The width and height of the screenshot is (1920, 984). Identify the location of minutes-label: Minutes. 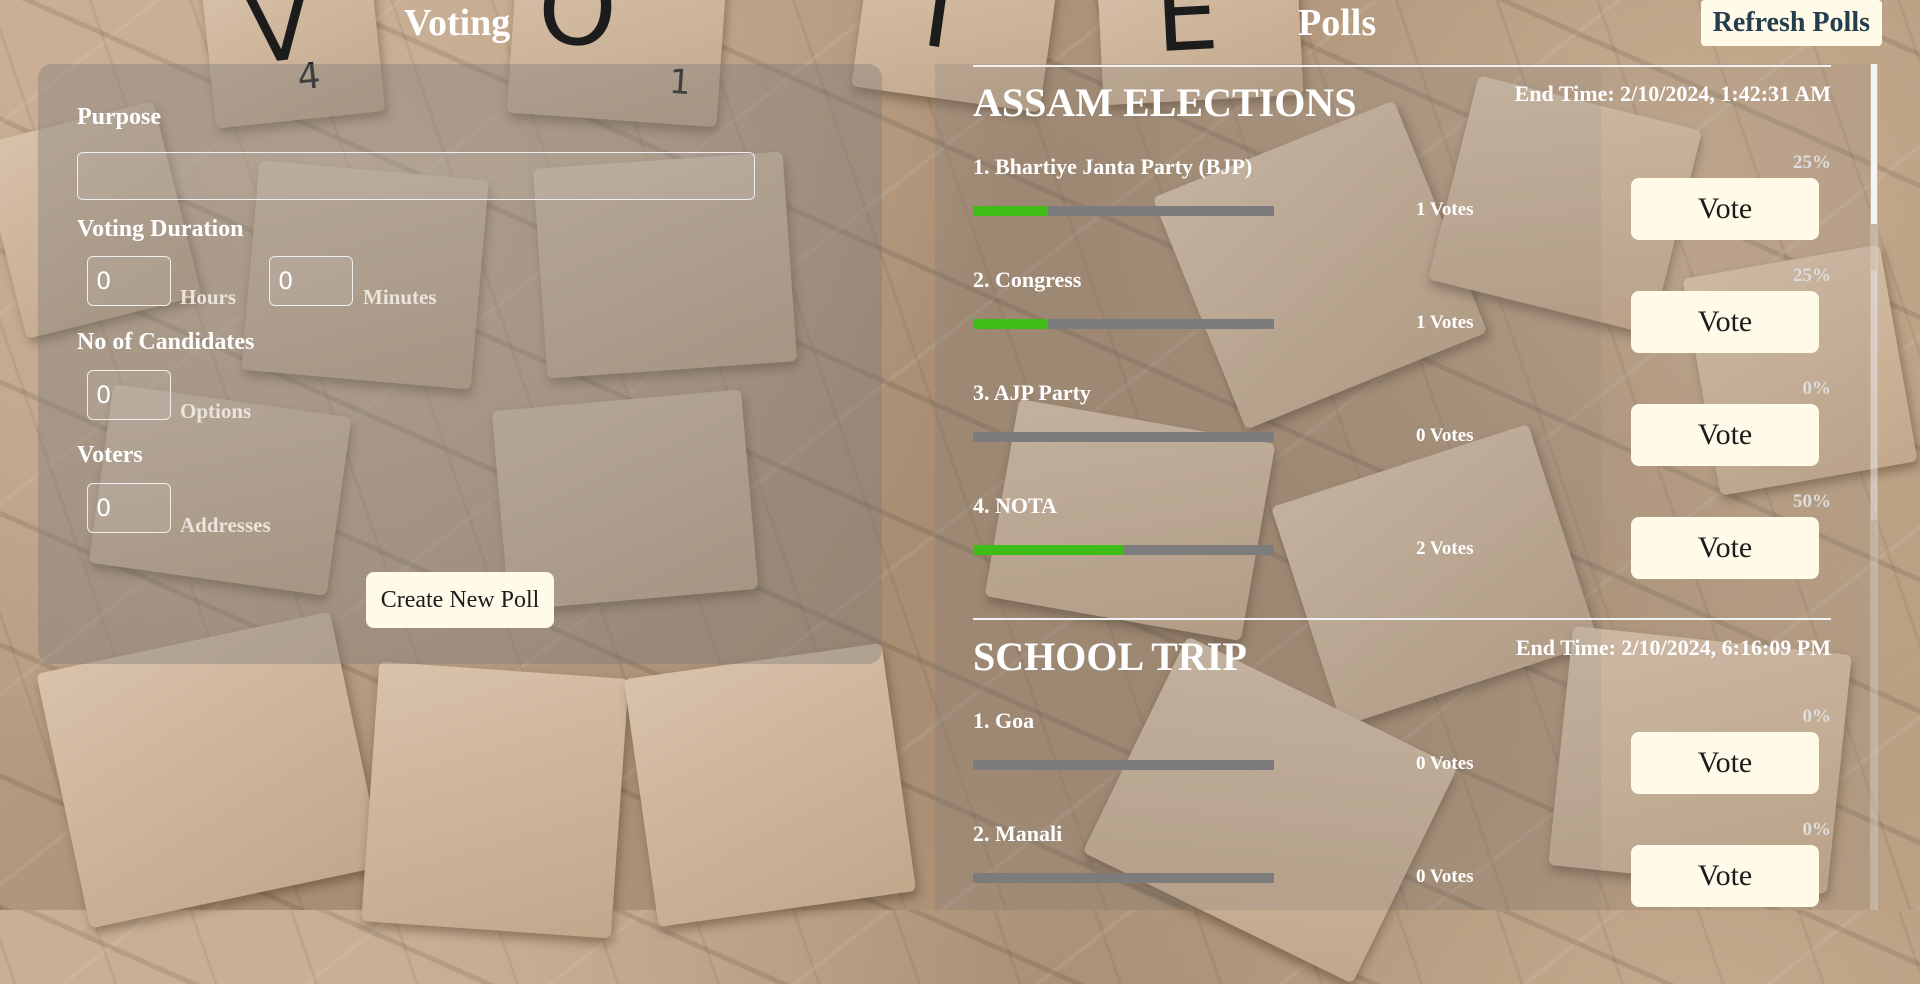
(400, 297).